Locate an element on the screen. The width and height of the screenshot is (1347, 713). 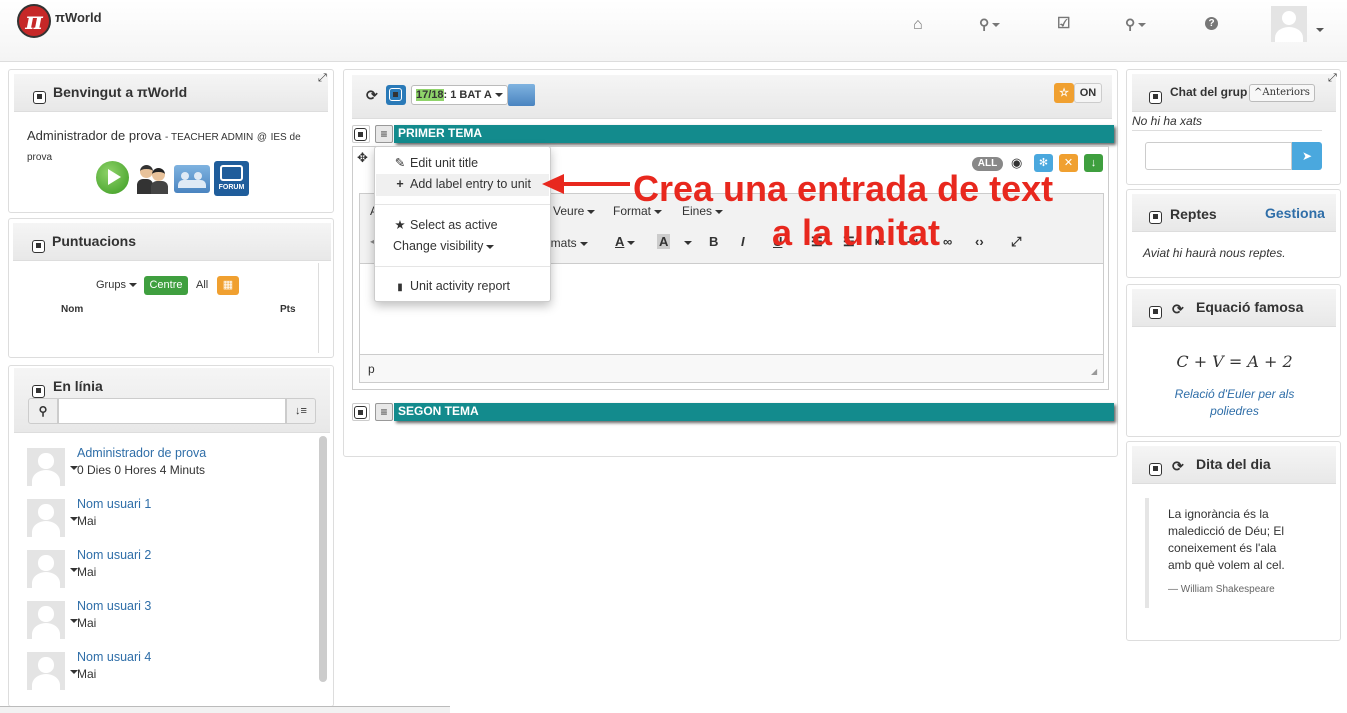
edit-icon: ☑ is located at coordinates (1063, 23).